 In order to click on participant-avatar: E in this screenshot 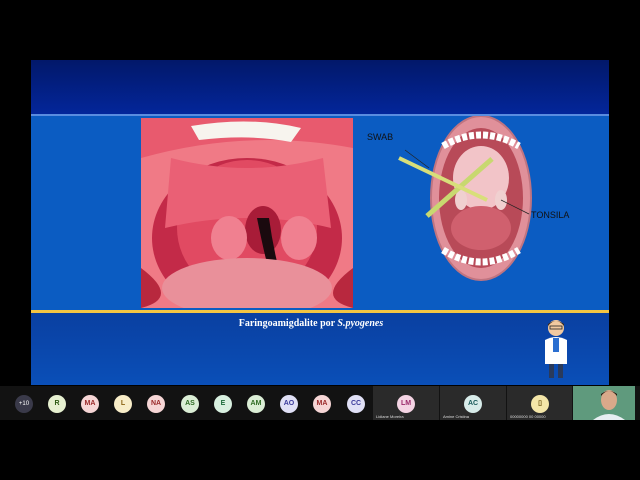, I will do `click(223, 404)`.